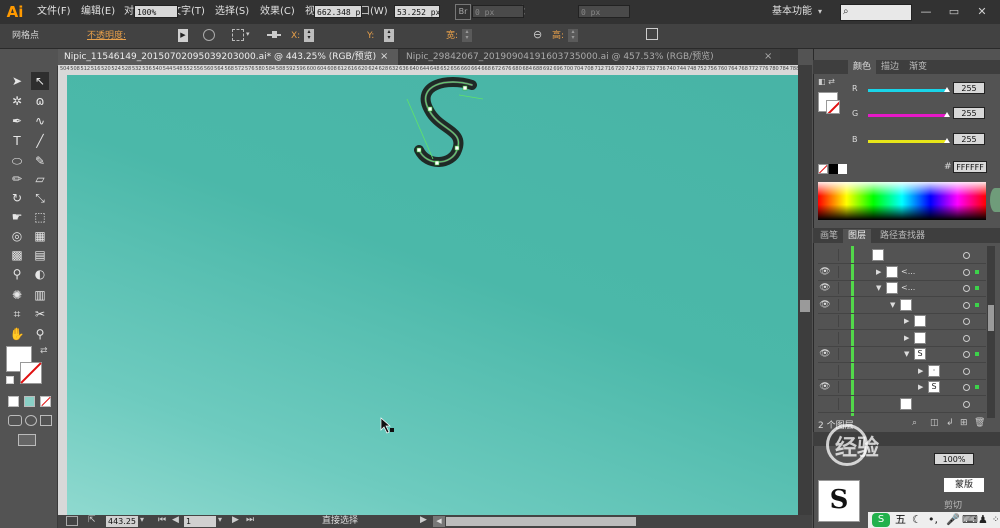 The height and width of the screenshot is (528, 1000). What do you see at coordinates (17, 295) in the screenshot?
I see `symbol-sprayer-tool-icon: ✺` at bounding box center [17, 295].